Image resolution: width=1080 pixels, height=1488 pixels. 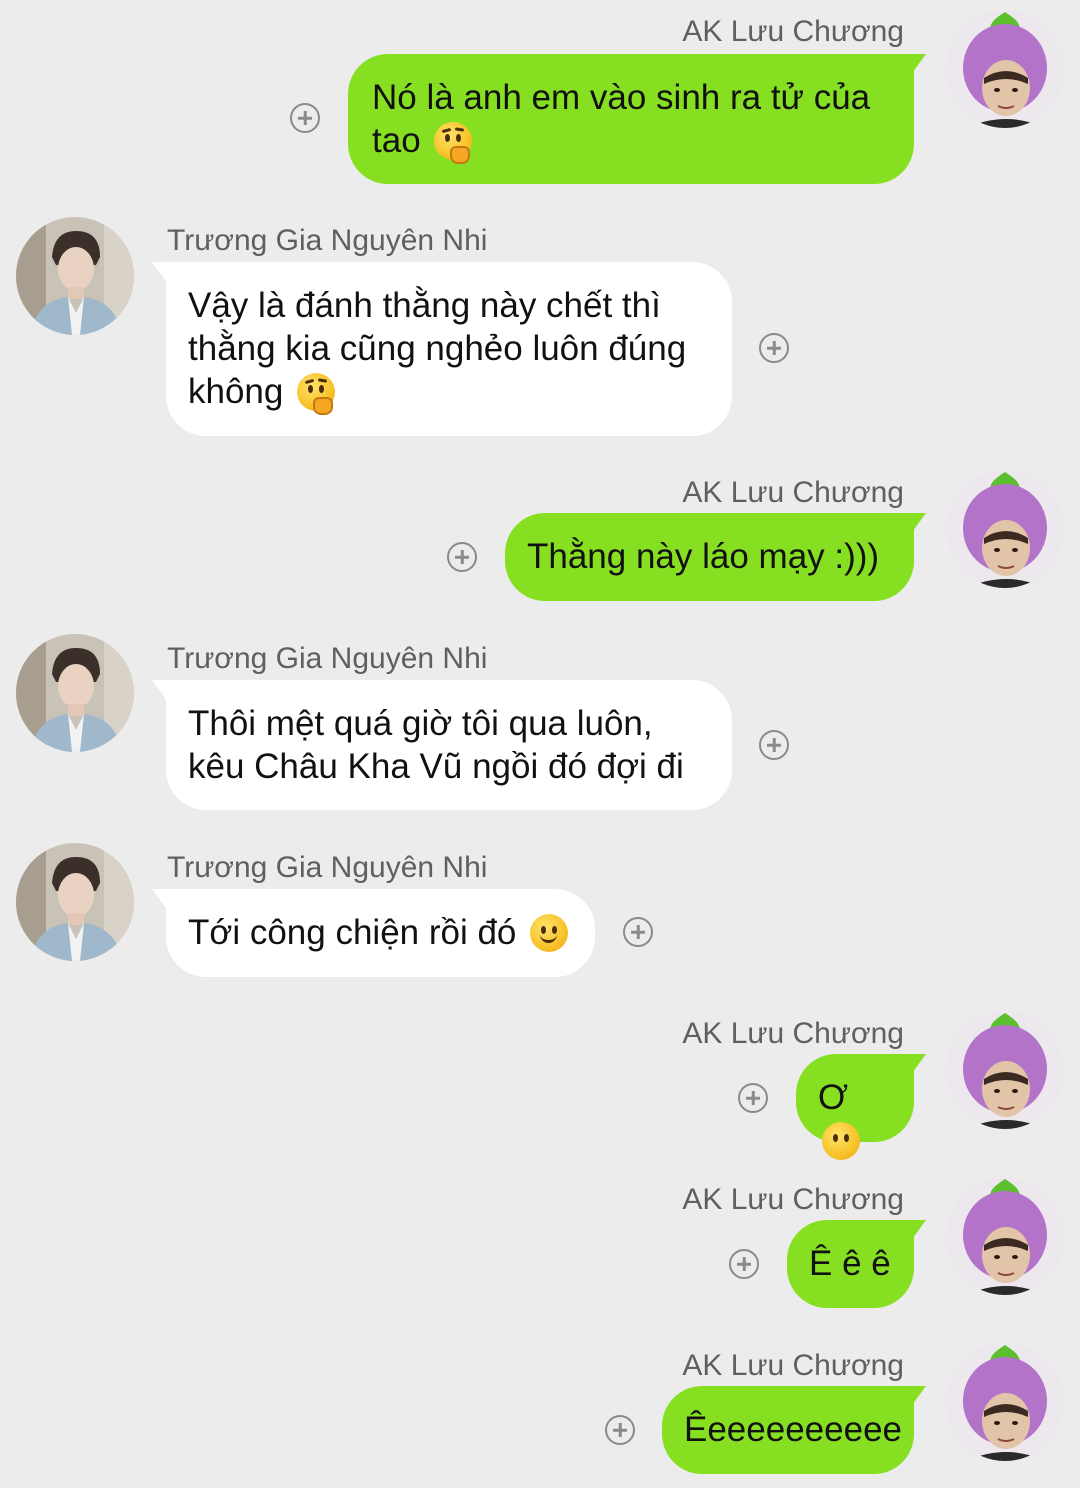 I want to click on message-bubble: Thằng này láo mạy :))), so click(x=709, y=557).